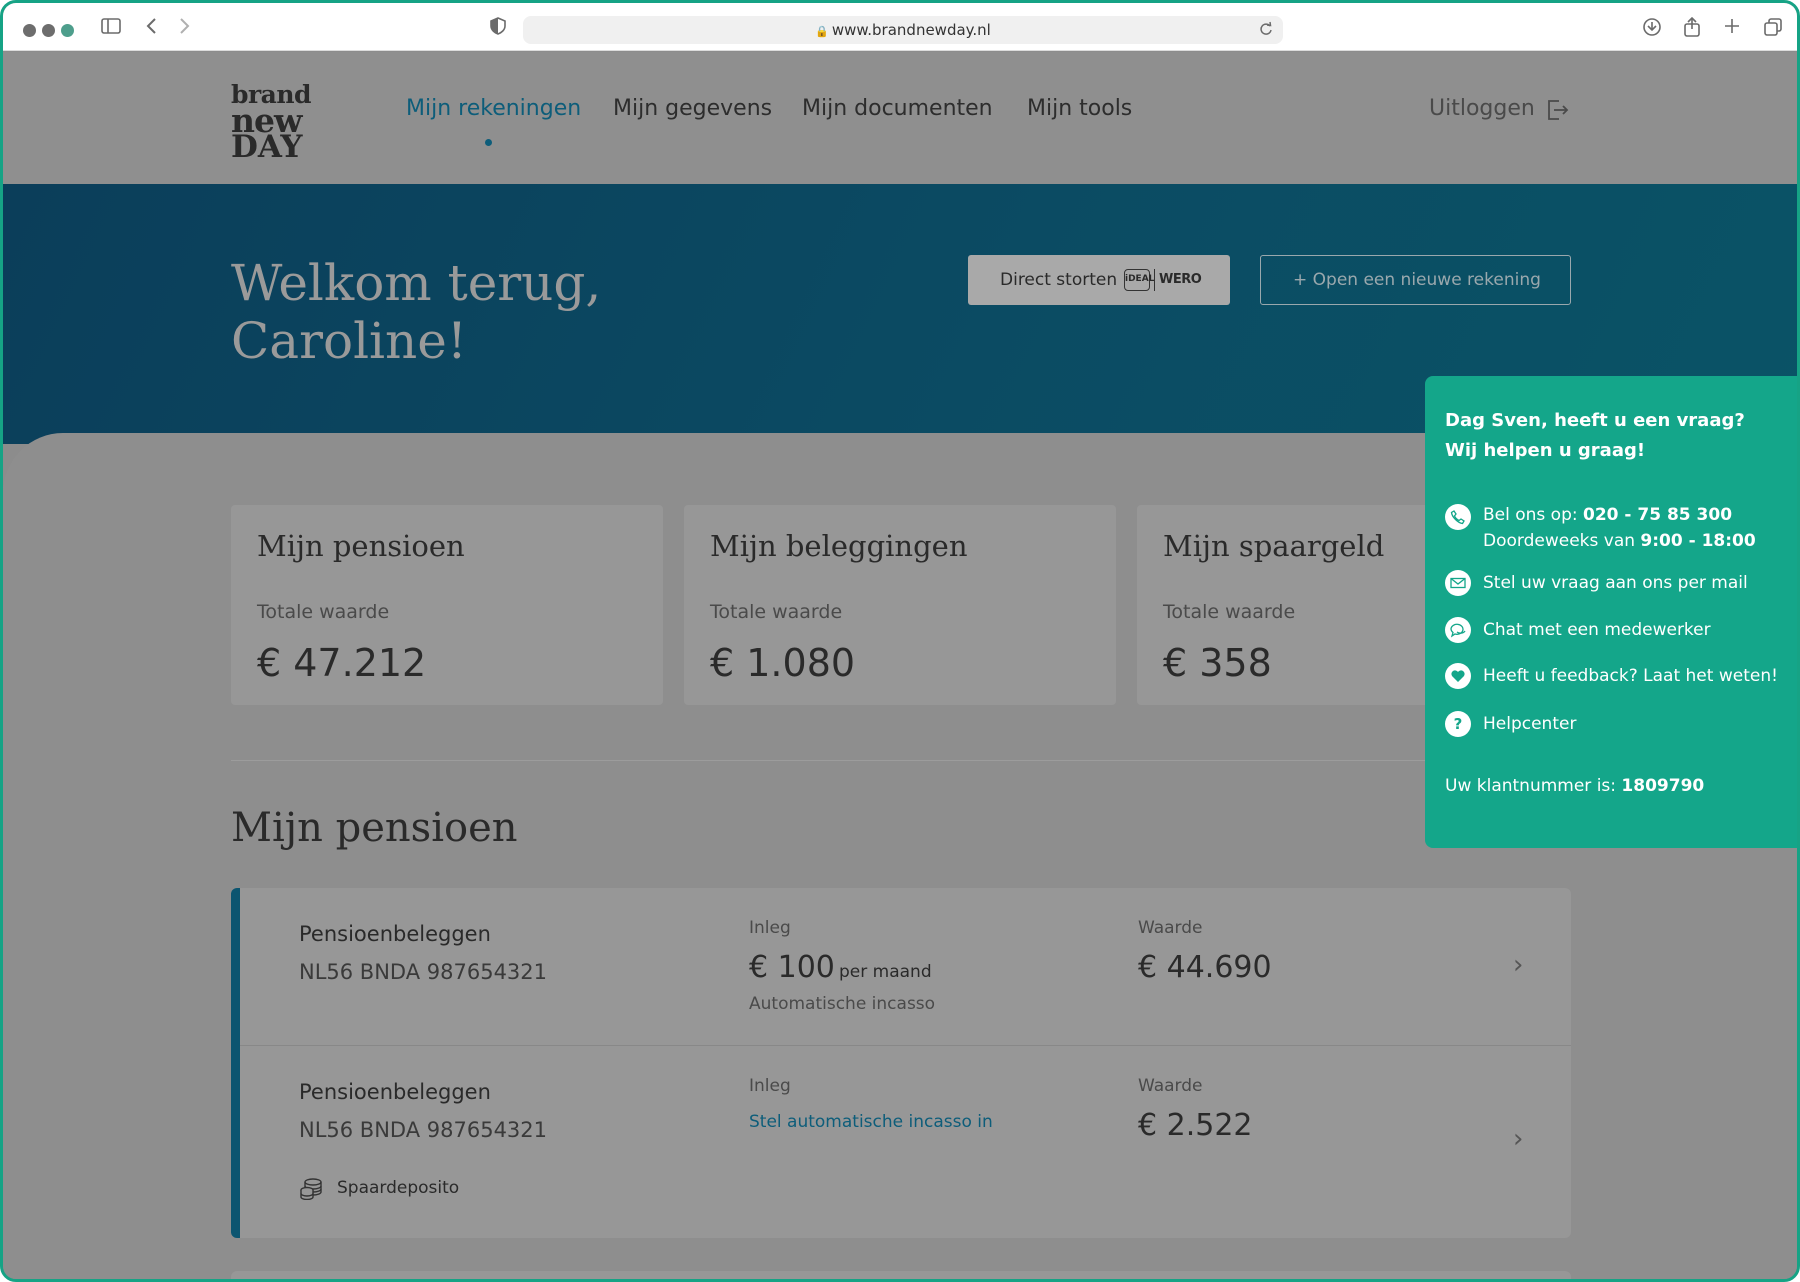 Image resolution: width=1800 pixels, height=1282 pixels. Describe the element at coordinates (1652, 29) in the screenshot. I see `download-icon` at that location.